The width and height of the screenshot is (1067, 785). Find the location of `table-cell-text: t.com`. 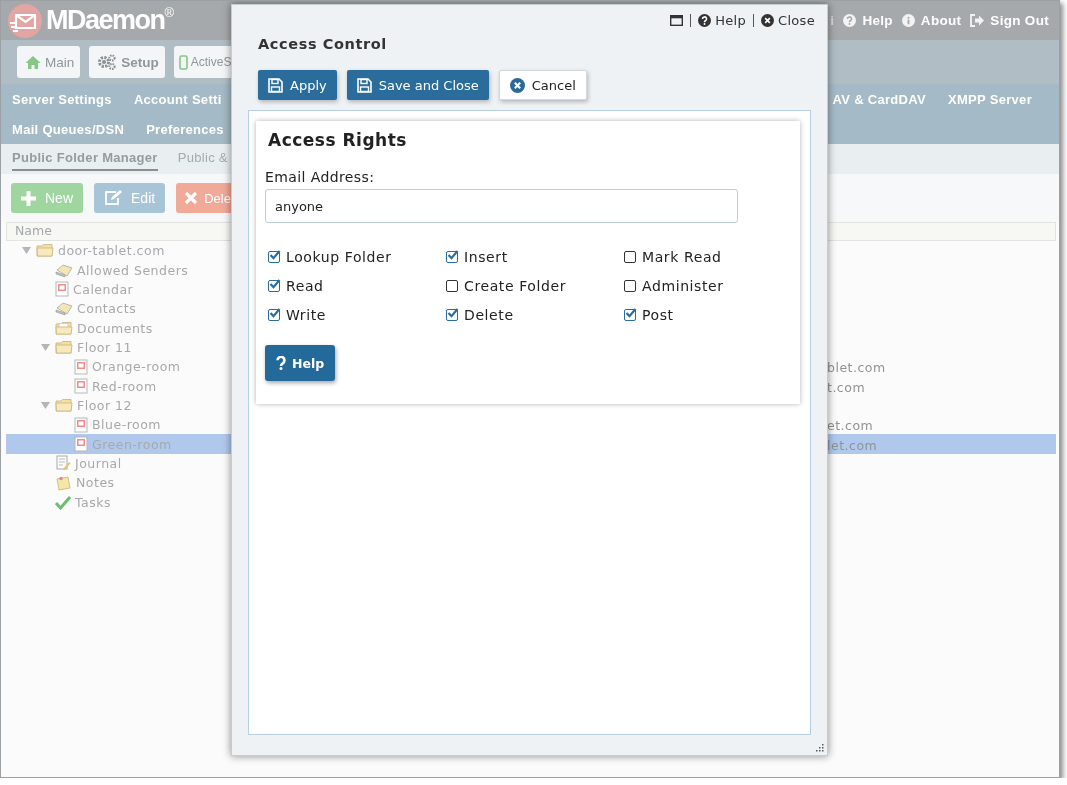

table-cell-text: t.com is located at coordinates (846, 387).